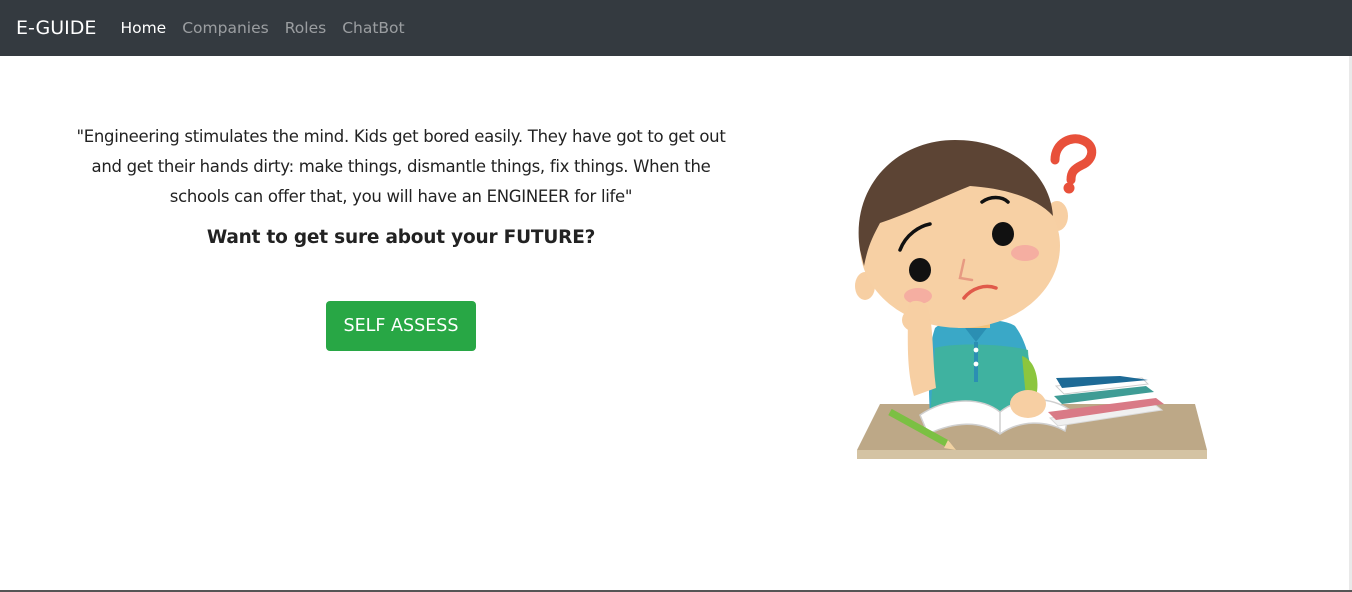 Image resolution: width=1352 pixels, height=592 pixels. I want to click on student-head, so click(961, 234).